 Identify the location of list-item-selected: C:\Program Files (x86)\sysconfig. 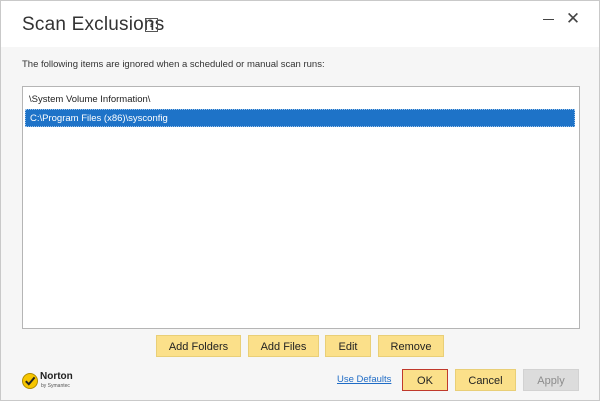
(300, 118).